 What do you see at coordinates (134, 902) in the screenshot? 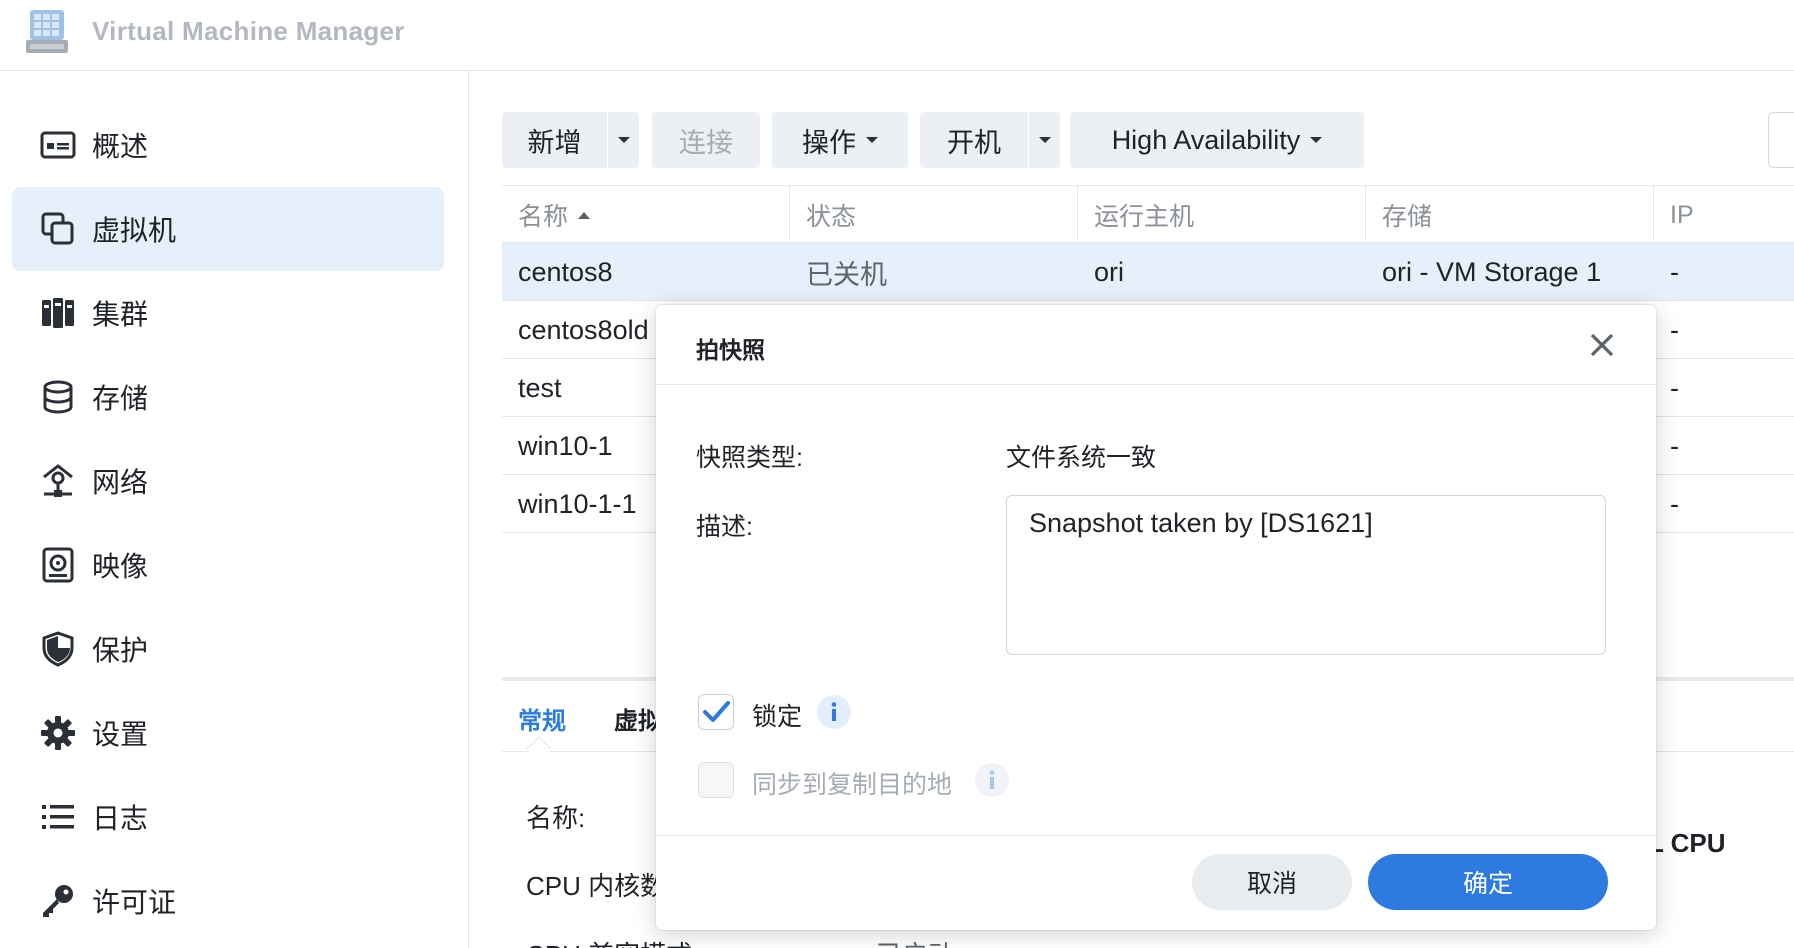
I see `sidebar-item-label: 许可证` at bounding box center [134, 902].